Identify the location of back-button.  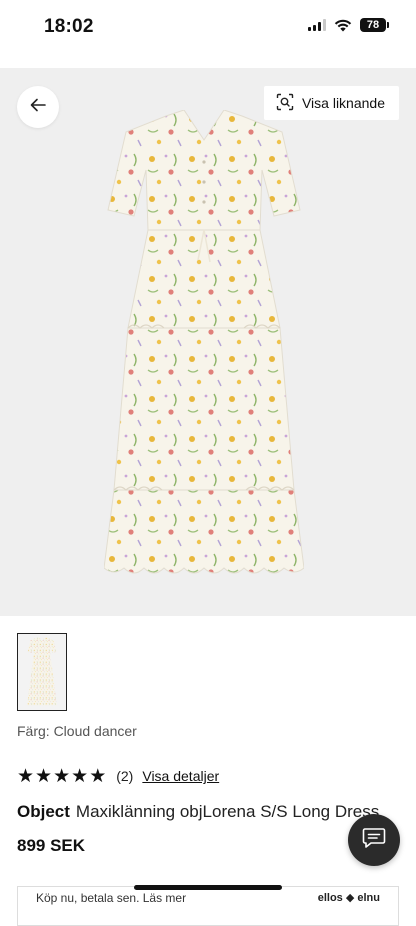
(38, 107).